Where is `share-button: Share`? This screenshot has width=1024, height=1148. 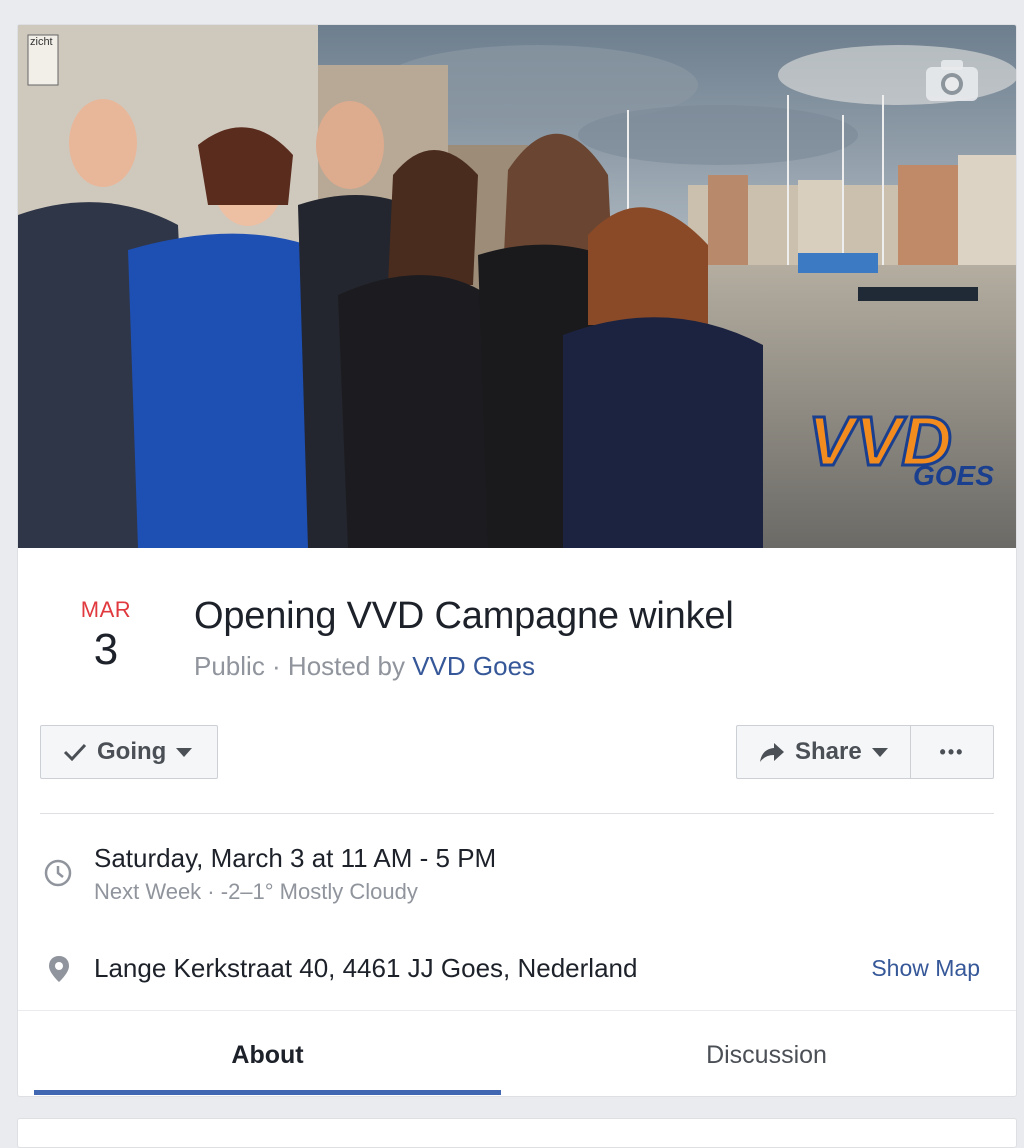
share-button: Share is located at coordinates (823, 752).